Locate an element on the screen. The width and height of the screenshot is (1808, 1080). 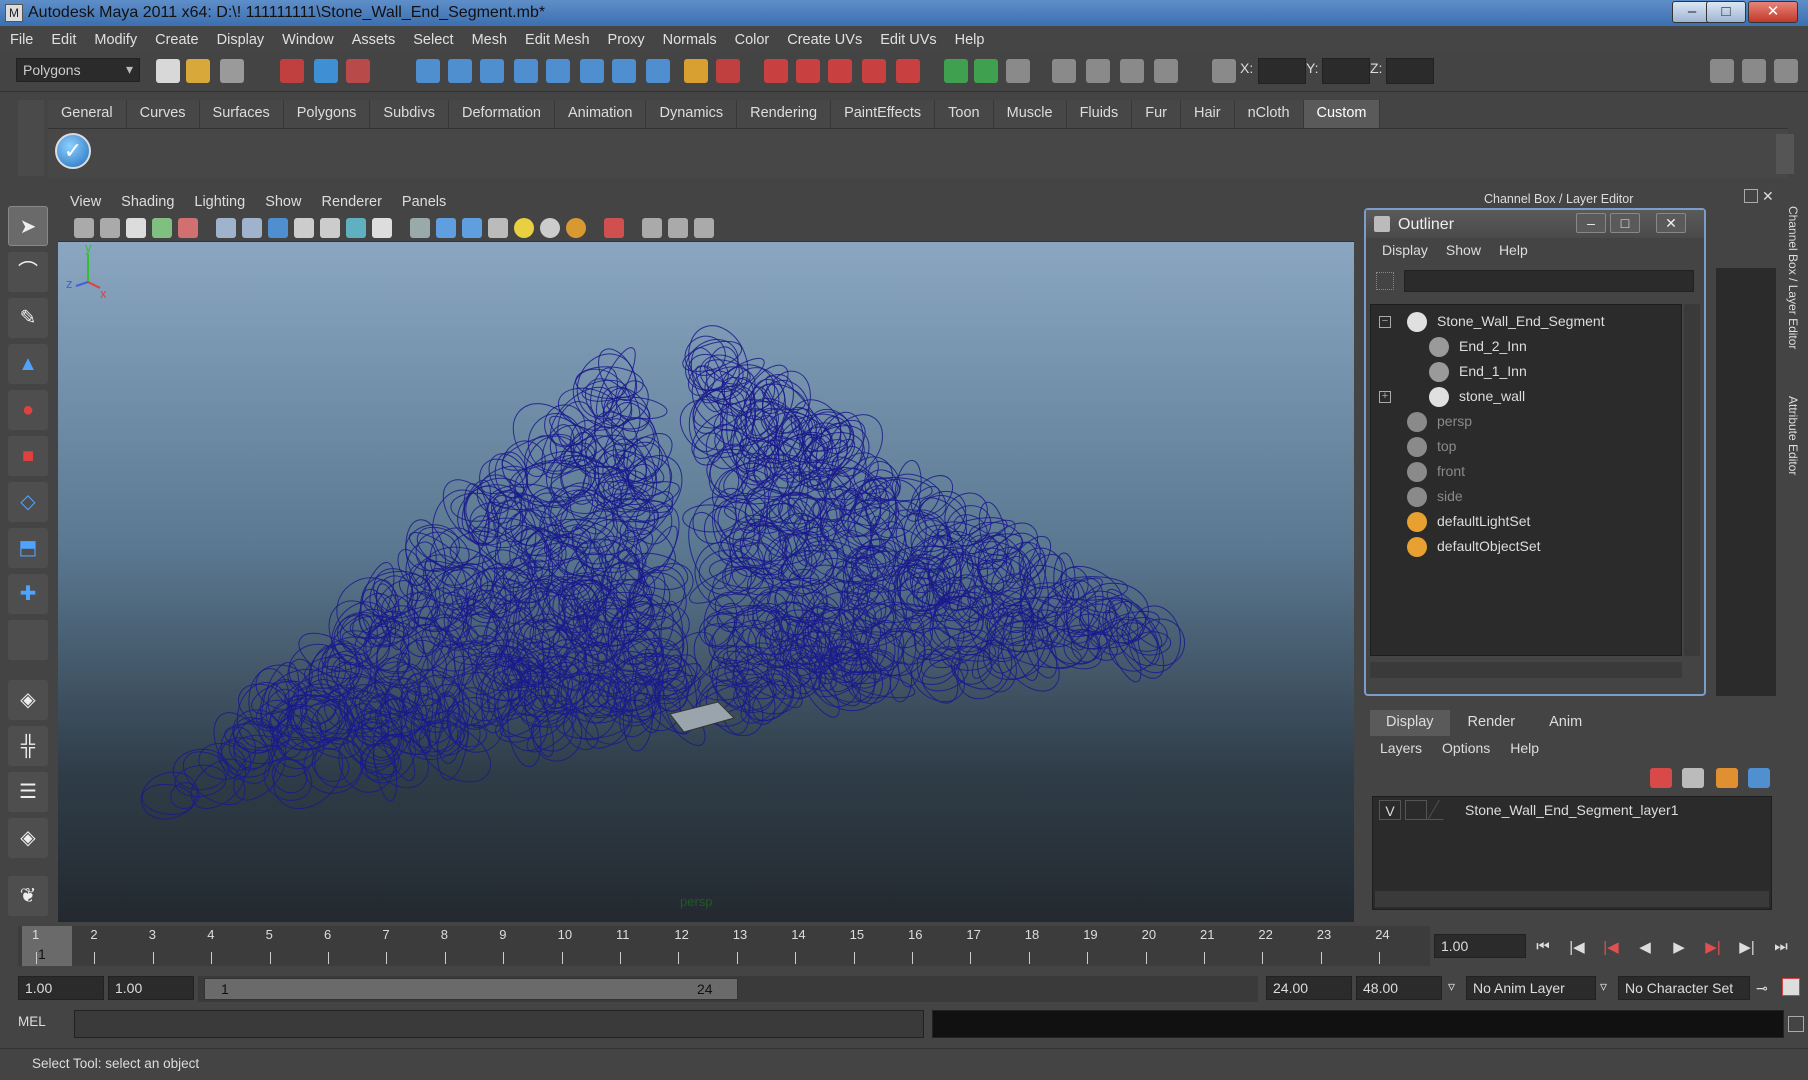
last-tool-icon is located at coordinates (28, 640).